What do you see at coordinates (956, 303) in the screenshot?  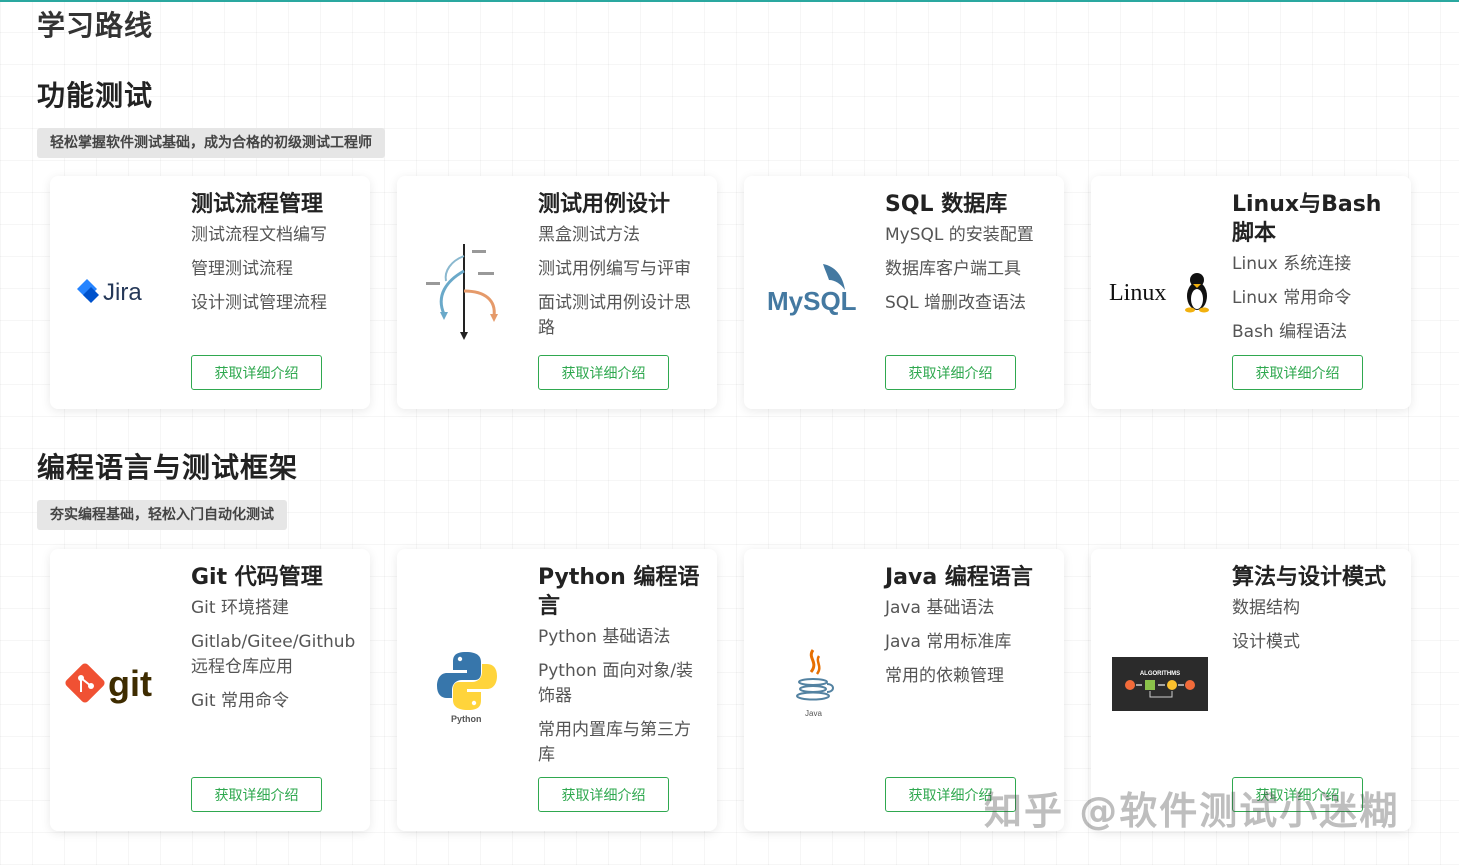 I see `card-item: SQL 增删改查语法` at bounding box center [956, 303].